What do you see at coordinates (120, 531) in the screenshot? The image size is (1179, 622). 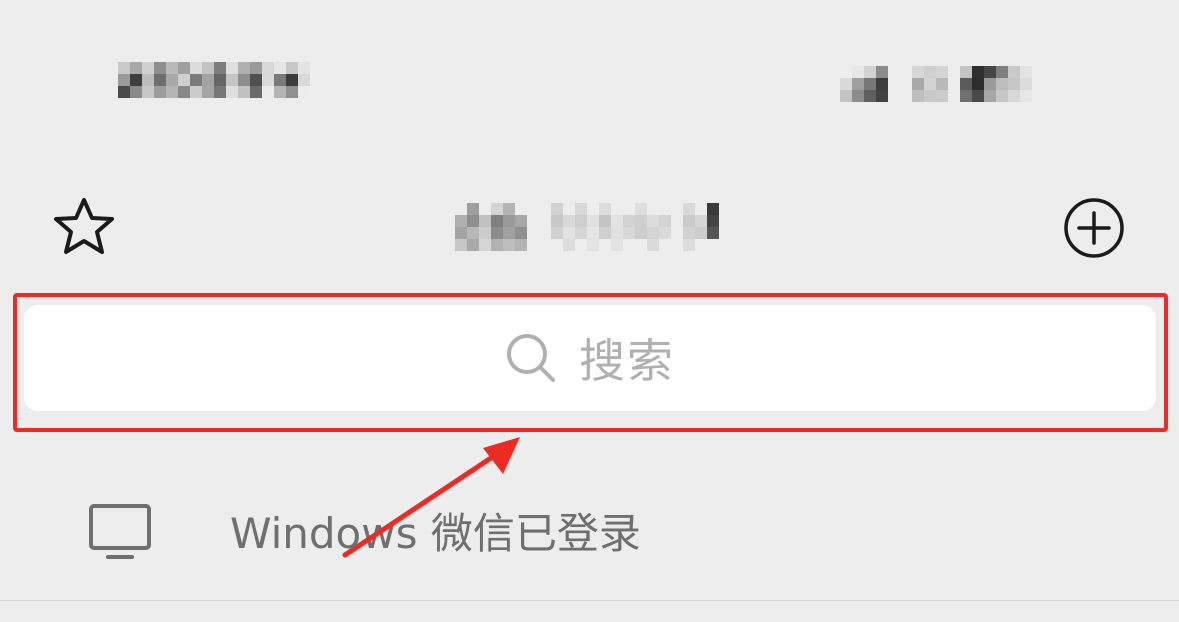 I see `monitor-icon` at bounding box center [120, 531].